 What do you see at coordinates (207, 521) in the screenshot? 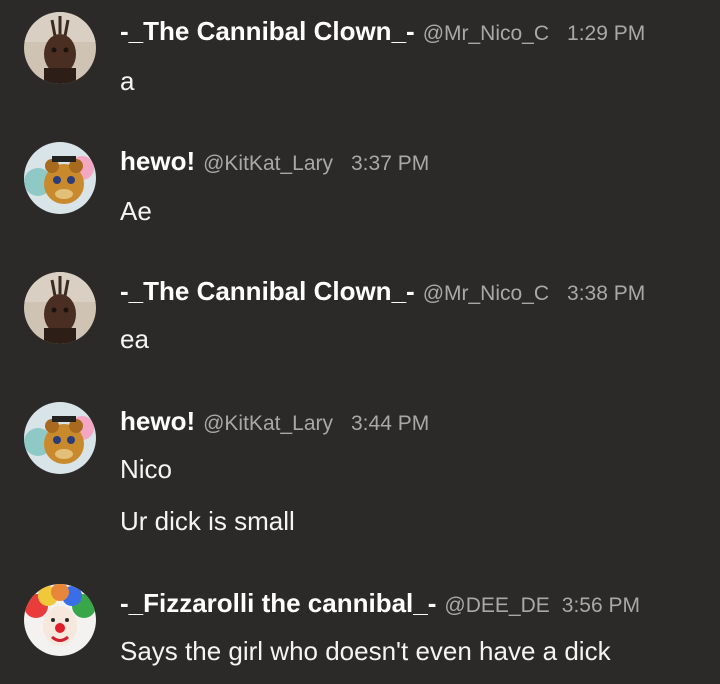
I see `message-text: Ur dick is small` at bounding box center [207, 521].